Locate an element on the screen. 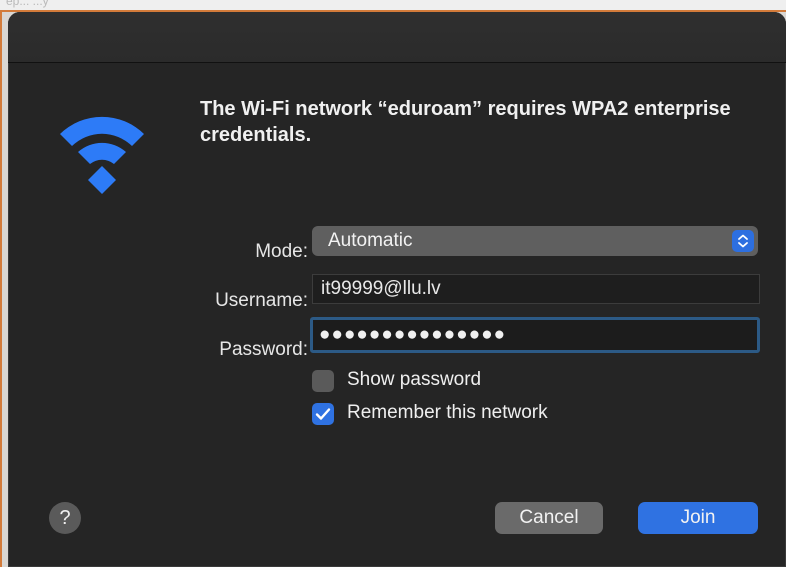 This screenshot has width=786, height=567. background-text: ep... ...y is located at coordinates (27, 4).